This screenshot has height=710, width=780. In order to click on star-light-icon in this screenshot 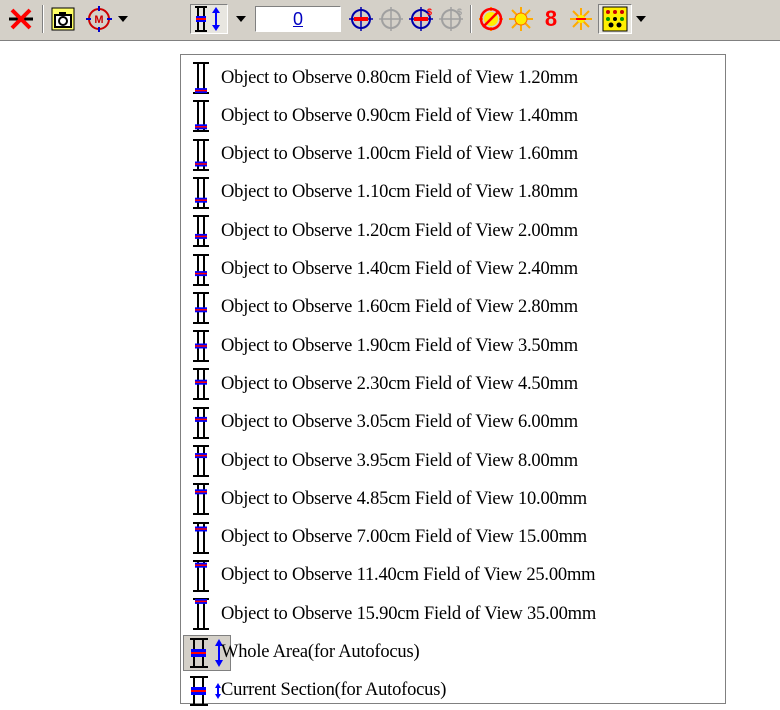, I will do `click(581, 19)`.